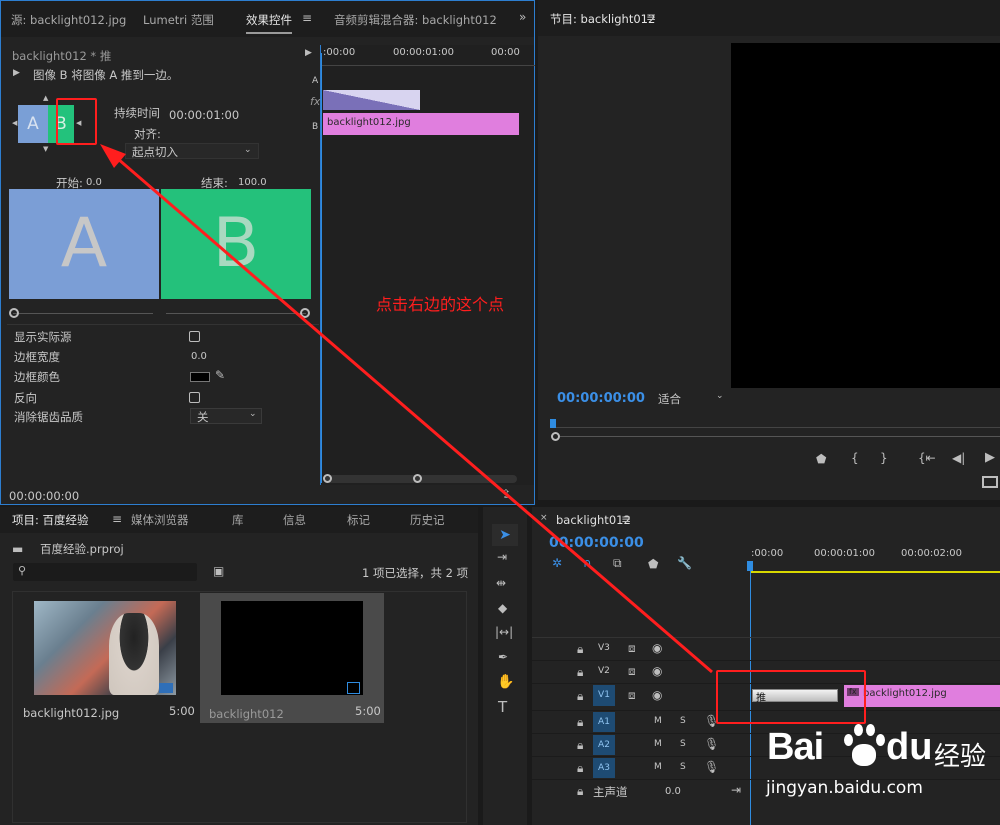 The height and width of the screenshot is (825, 1000). I want to click on baidu-paw-icon, so click(863, 745).